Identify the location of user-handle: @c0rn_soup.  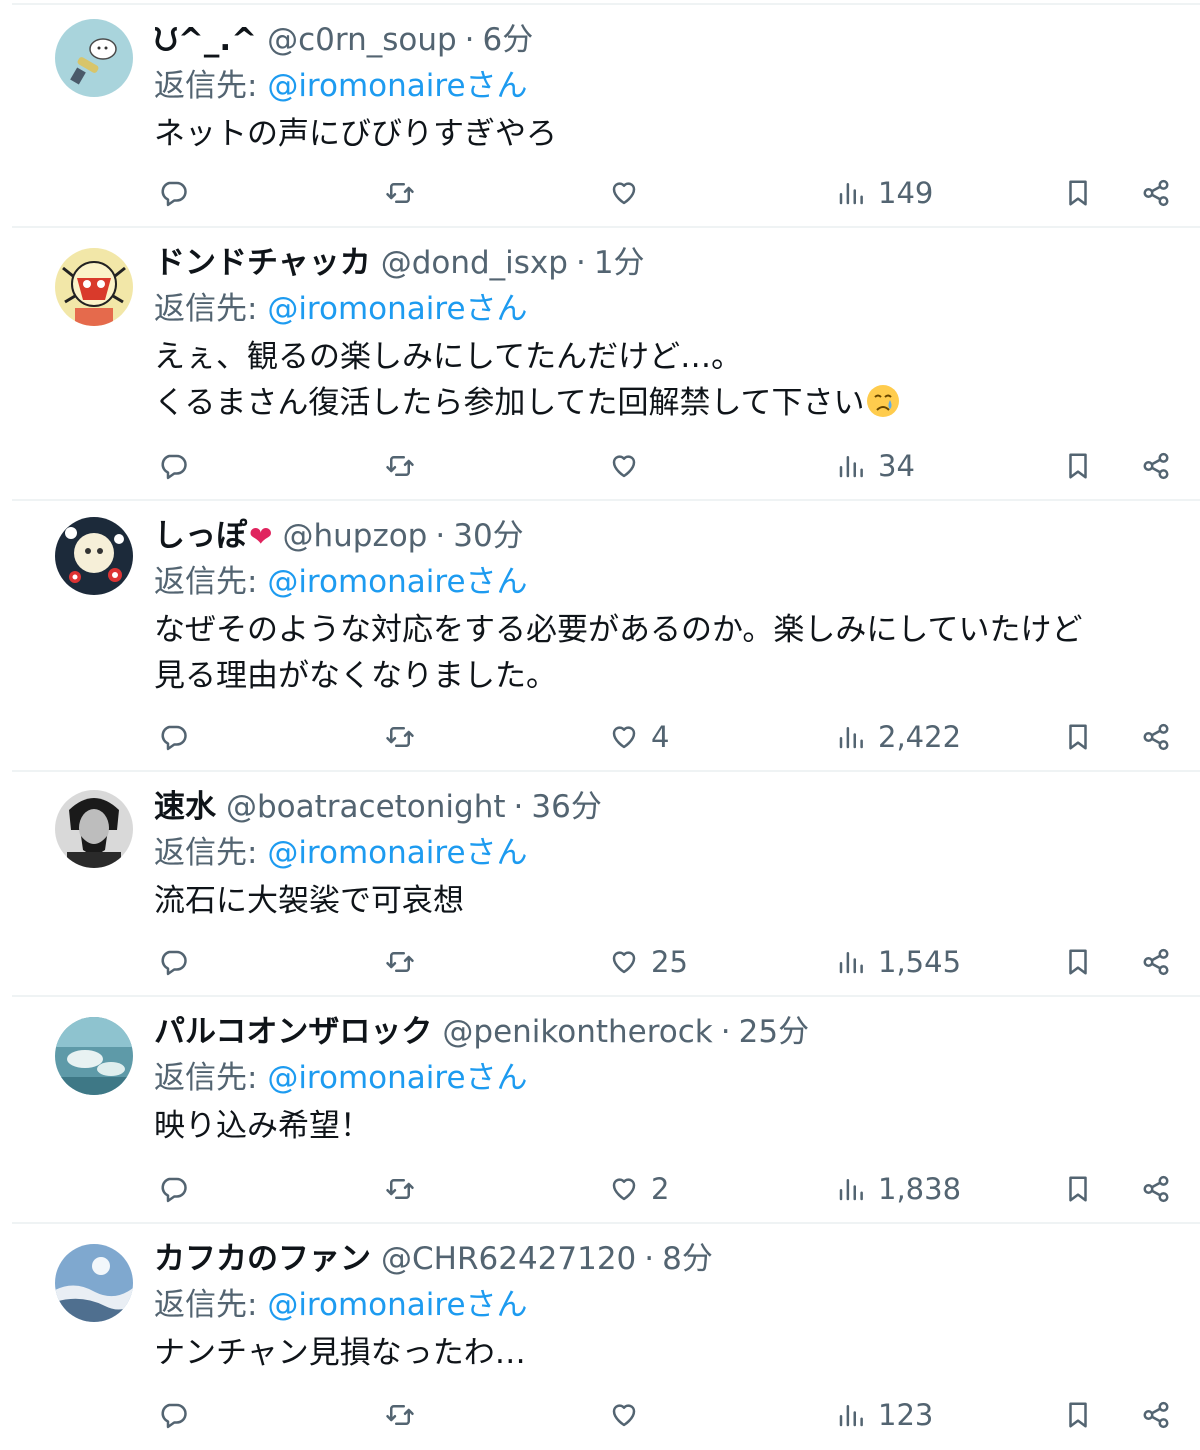
(362, 40).